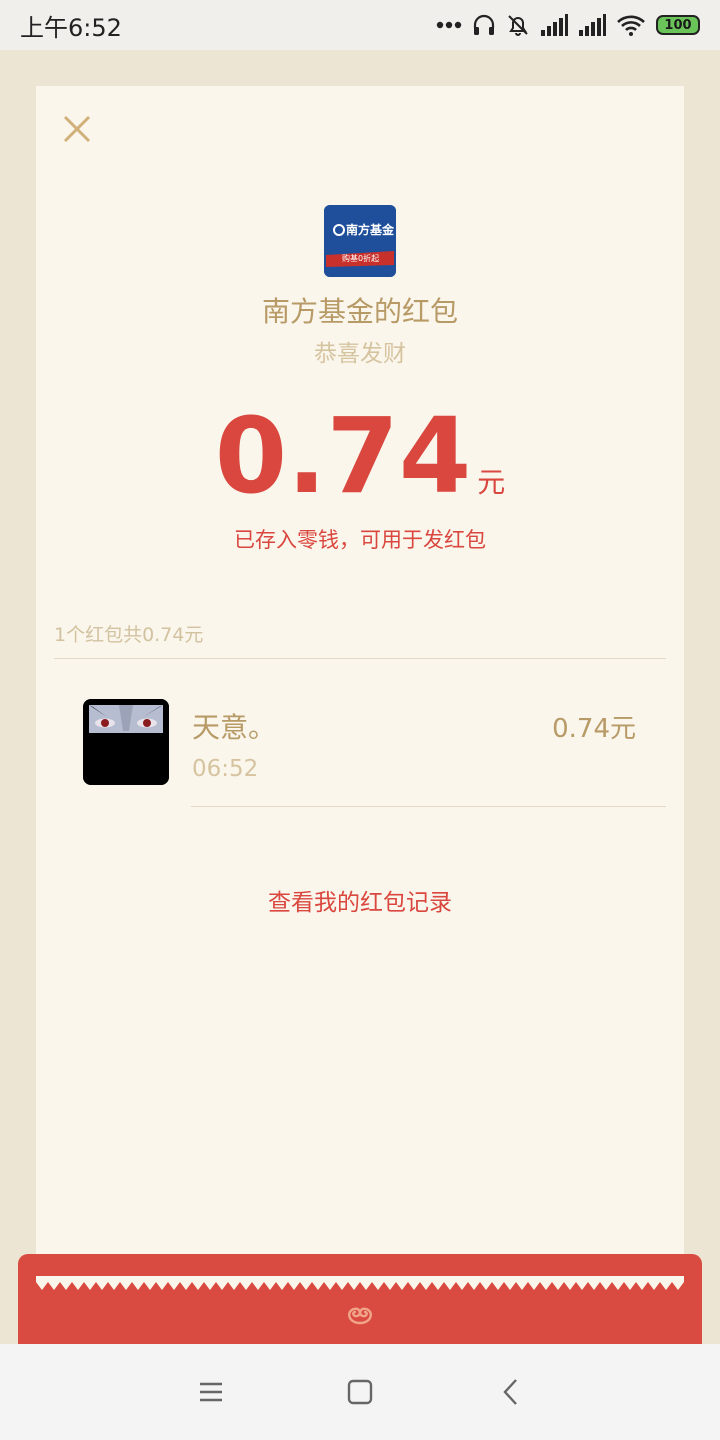 This screenshot has width=720, height=1440. What do you see at coordinates (428, 806) in the screenshot?
I see `divider` at bounding box center [428, 806].